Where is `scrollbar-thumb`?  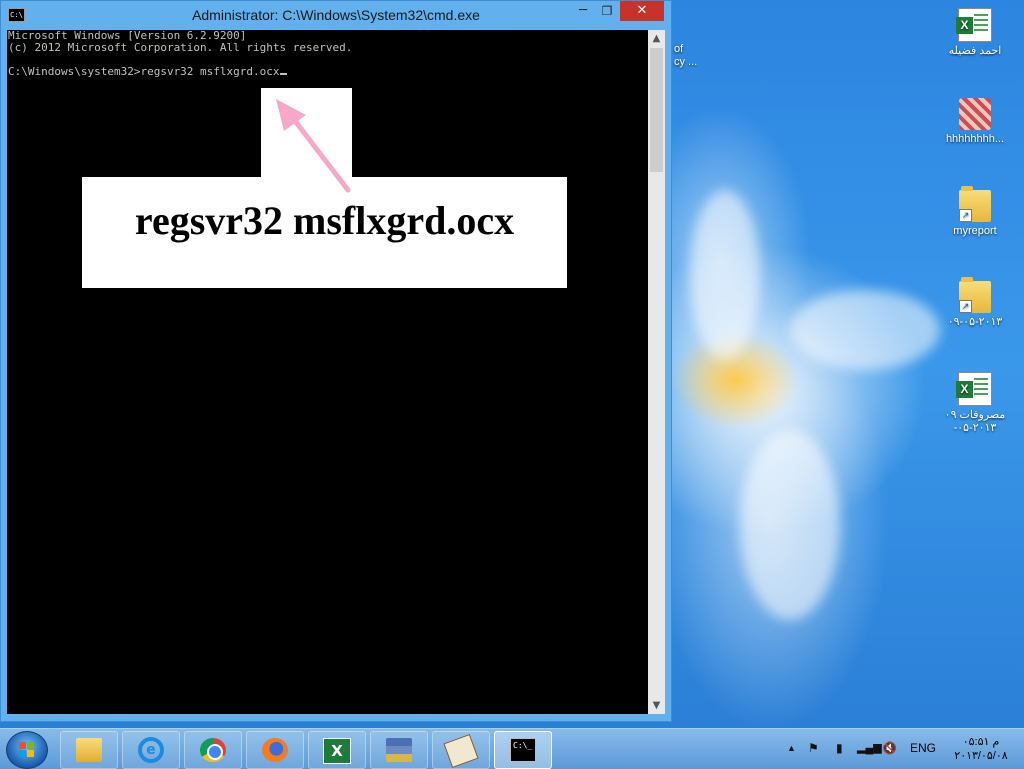 scrollbar-thumb is located at coordinates (656, 110).